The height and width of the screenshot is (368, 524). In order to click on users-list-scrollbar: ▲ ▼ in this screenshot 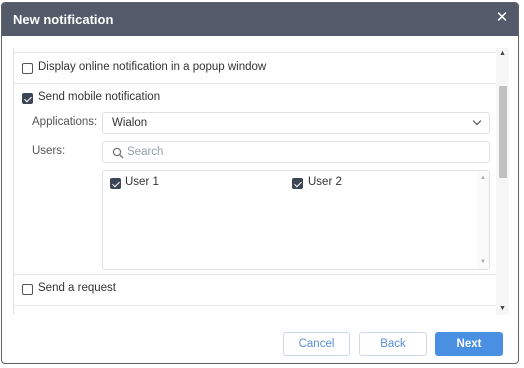, I will do `click(483, 220)`.